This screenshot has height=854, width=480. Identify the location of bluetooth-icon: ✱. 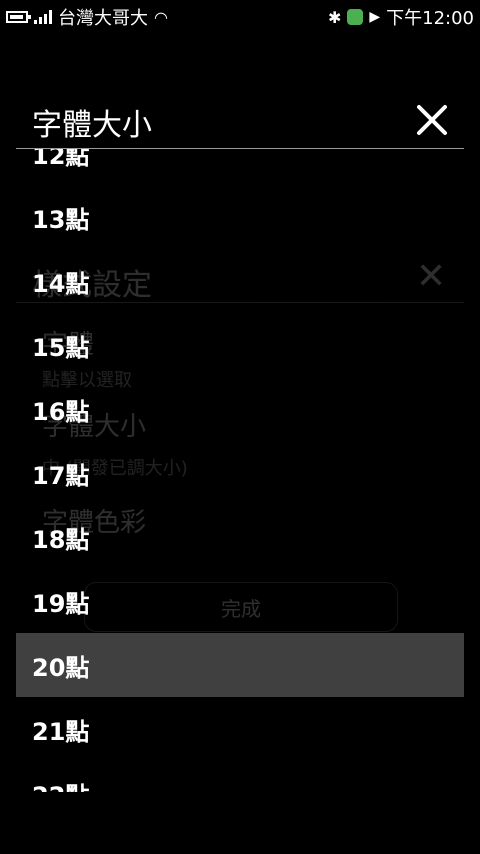
(334, 17).